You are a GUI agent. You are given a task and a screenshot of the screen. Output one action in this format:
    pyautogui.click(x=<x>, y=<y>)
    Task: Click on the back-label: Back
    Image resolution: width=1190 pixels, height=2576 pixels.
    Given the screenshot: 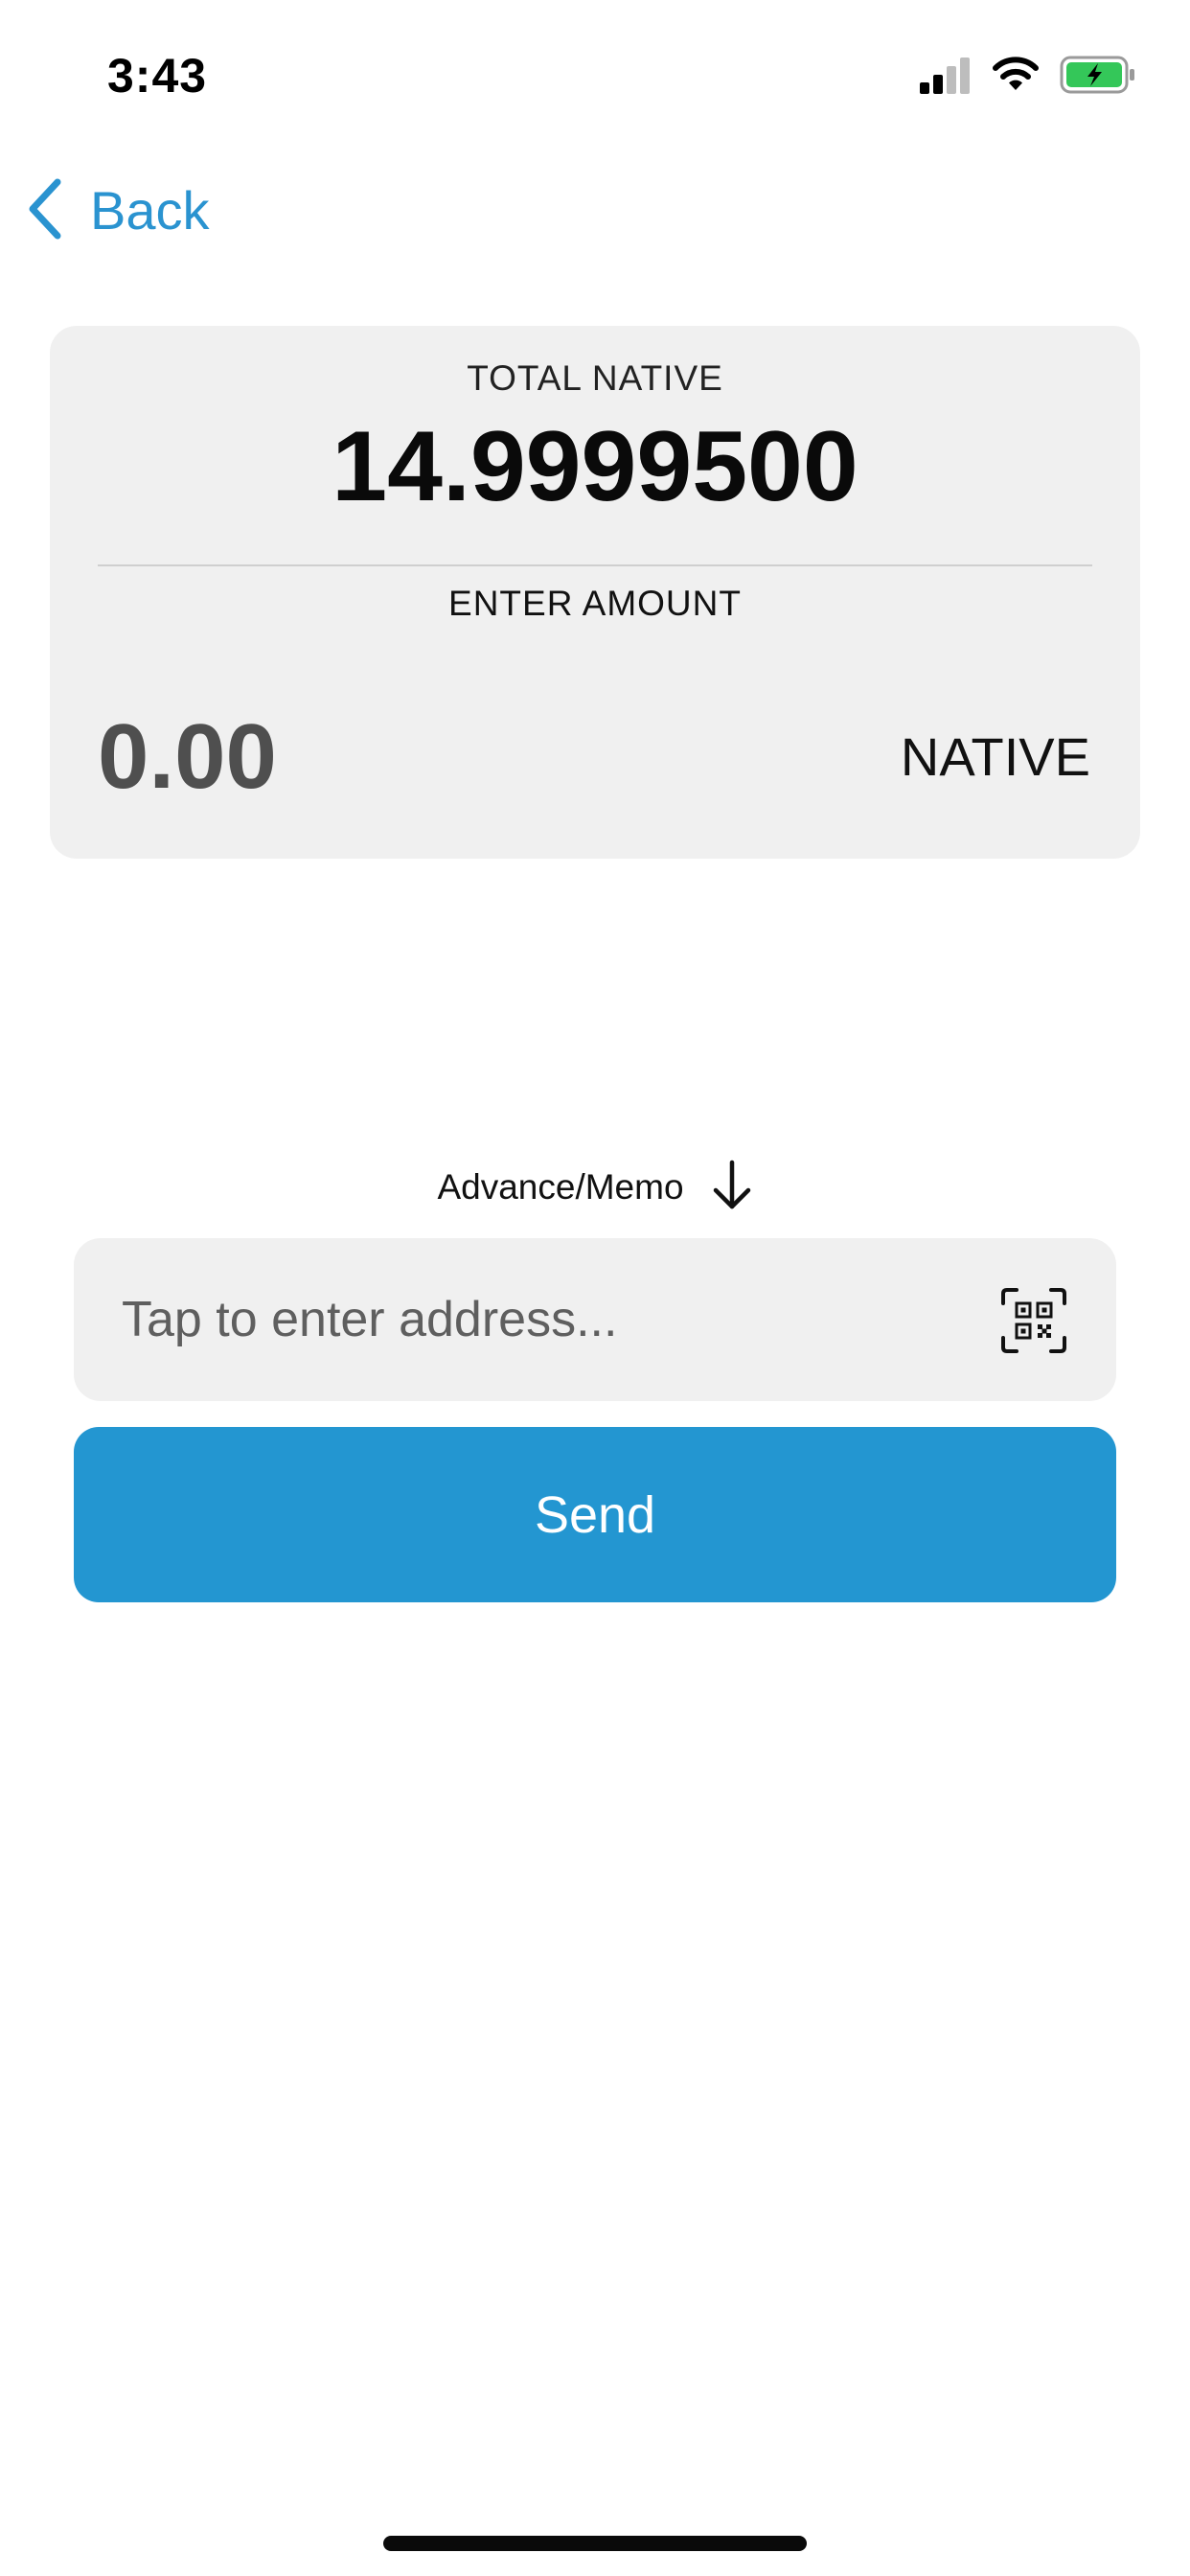 What is the action you would take?
    pyautogui.click(x=150, y=210)
    